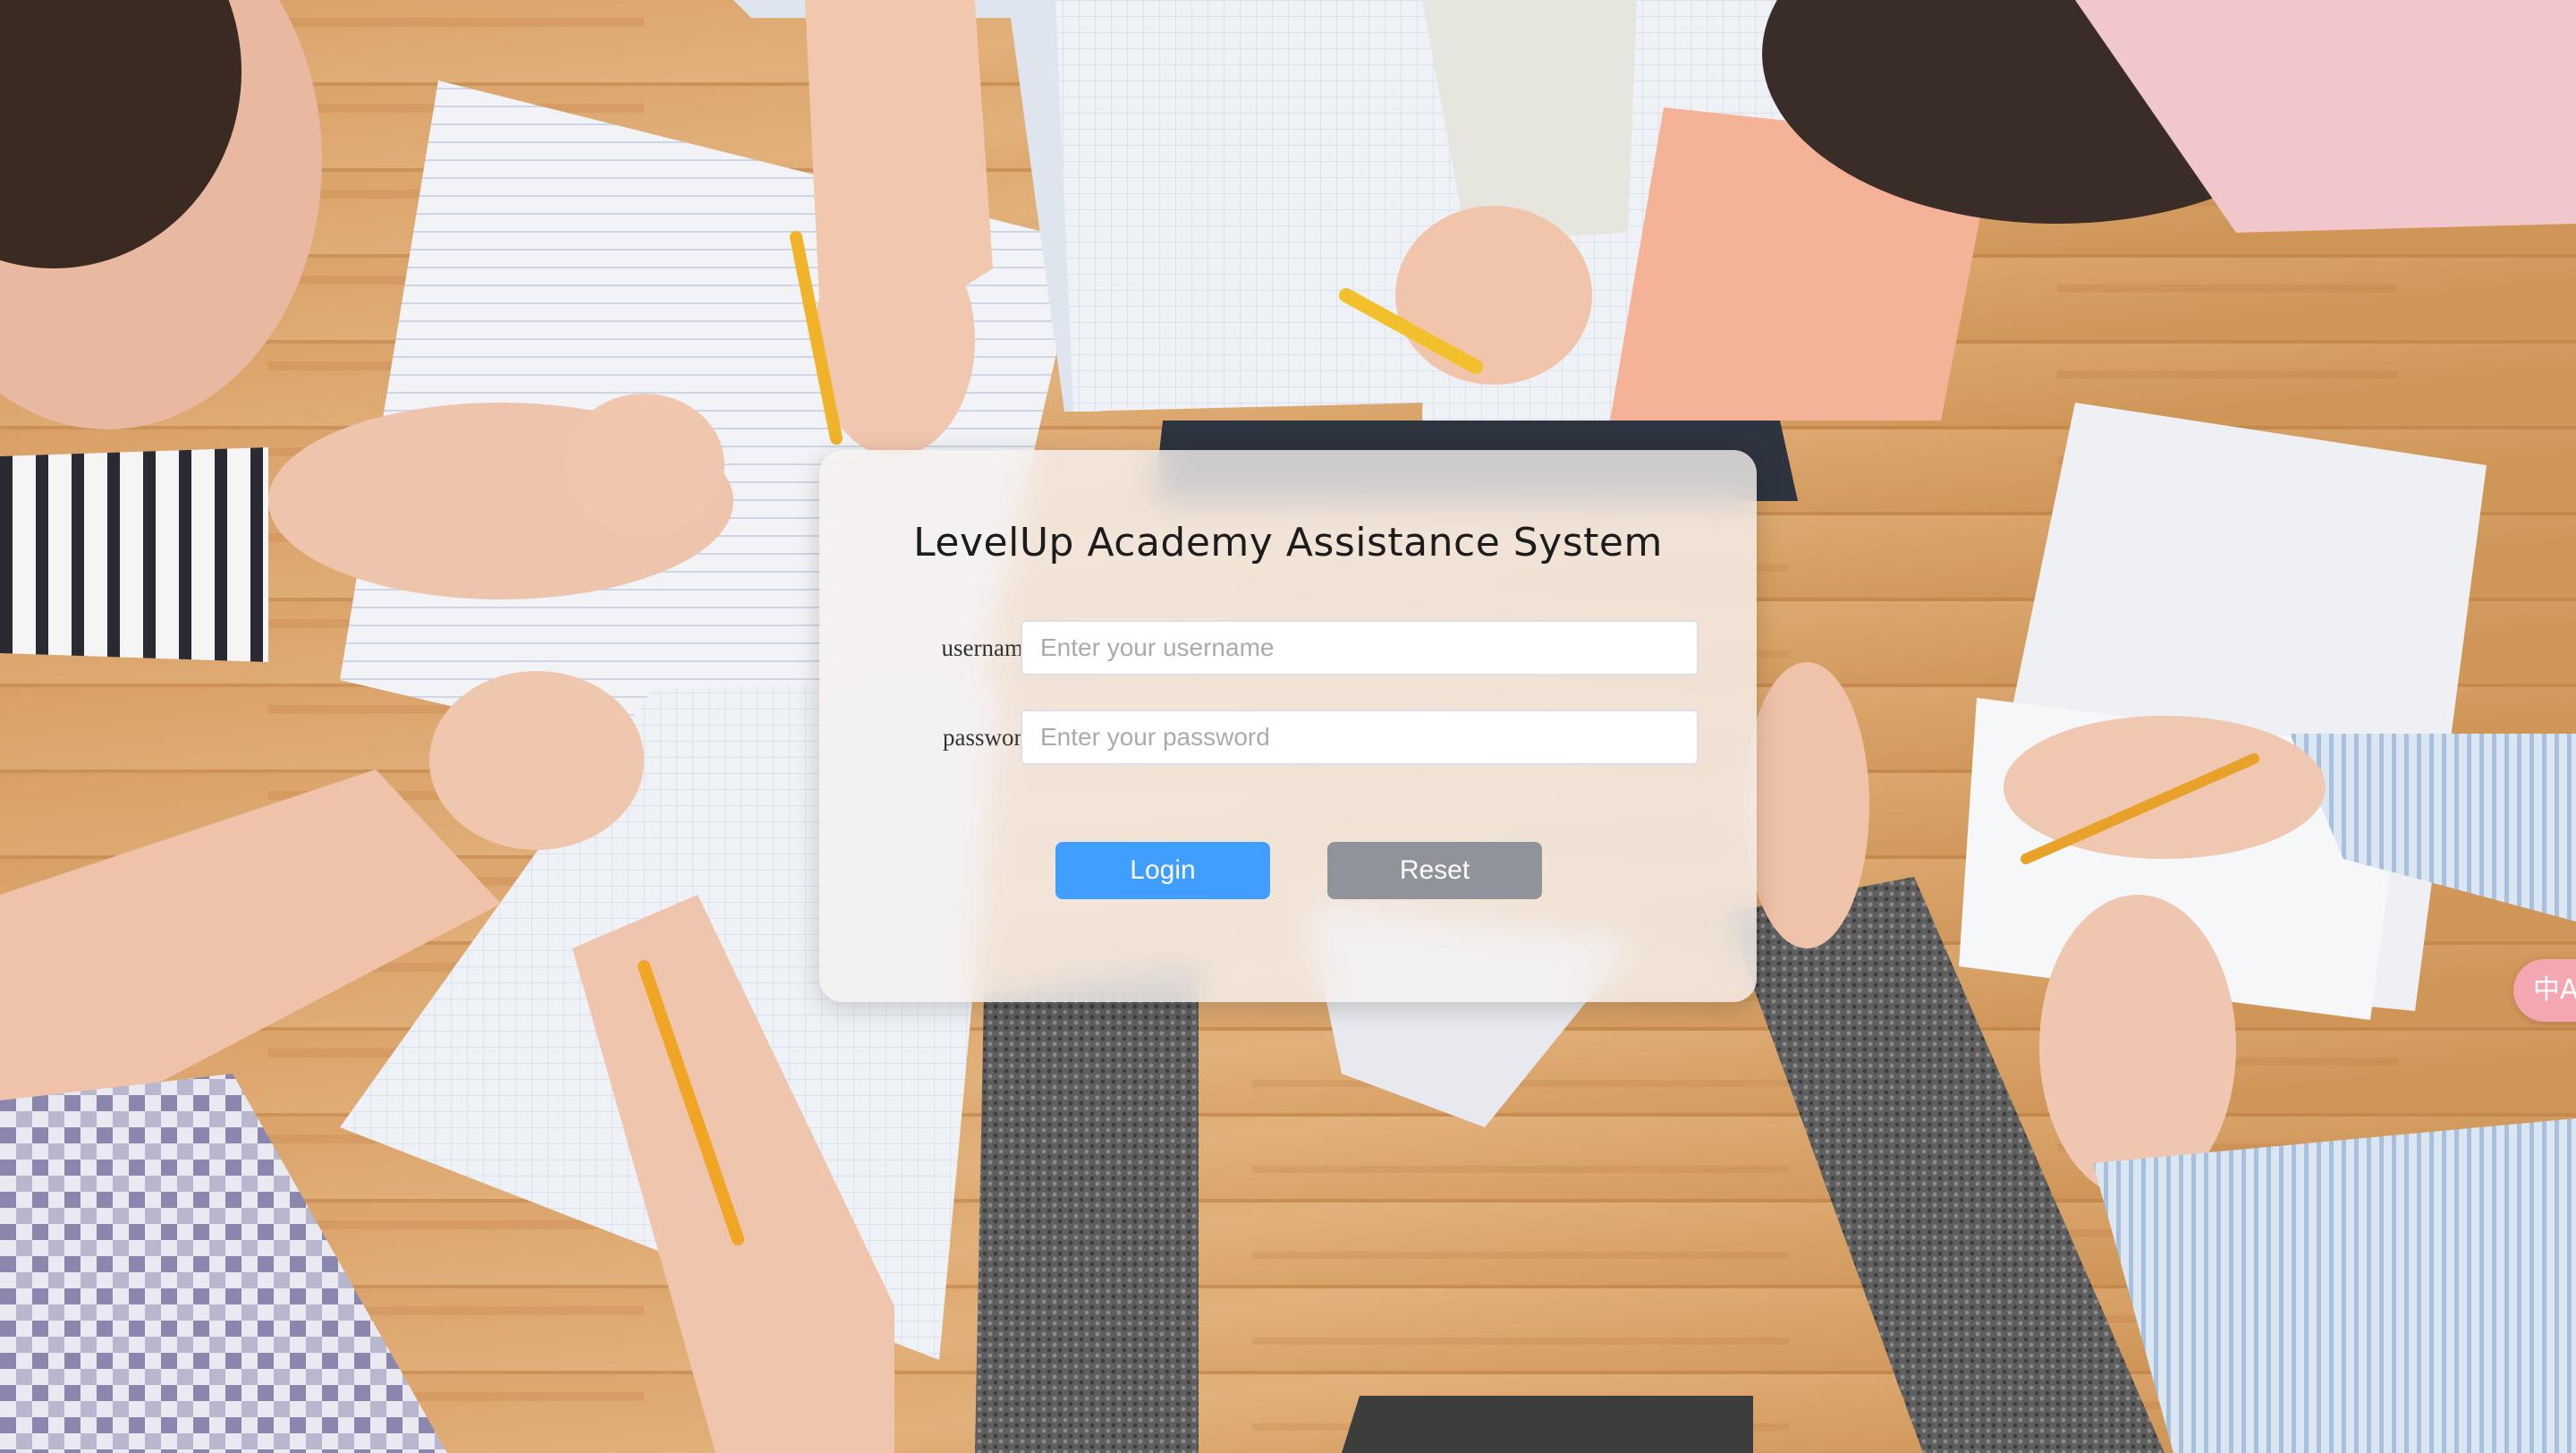 The height and width of the screenshot is (1453, 2576). I want to click on translate-icon: 中A, so click(2554, 990).